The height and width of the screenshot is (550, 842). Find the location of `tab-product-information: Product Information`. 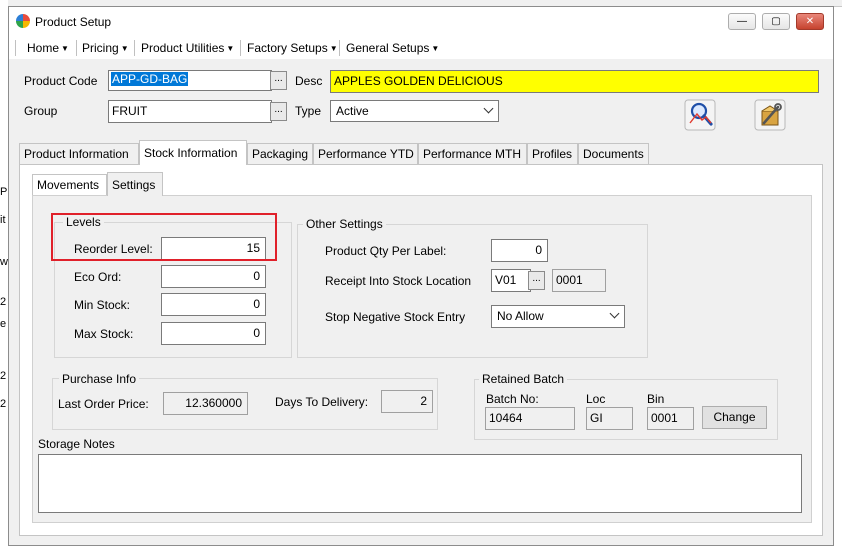

tab-product-information: Product Information is located at coordinates (79, 153).